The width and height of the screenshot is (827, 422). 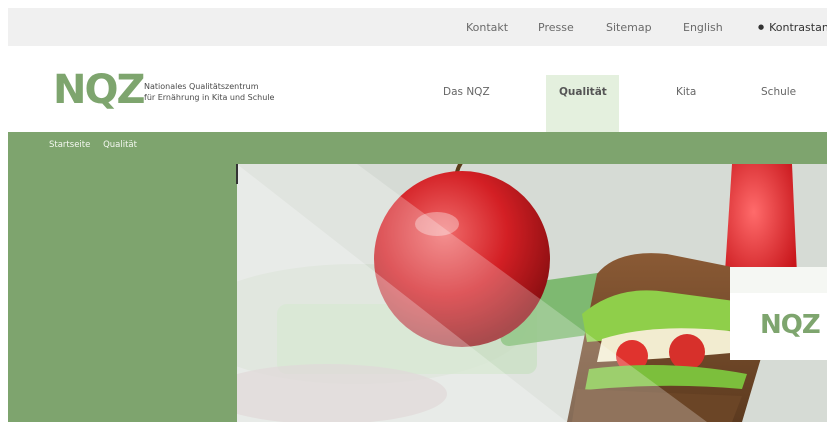 What do you see at coordinates (99, 90) in the screenshot?
I see `logo-mark: NQZ` at bounding box center [99, 90].